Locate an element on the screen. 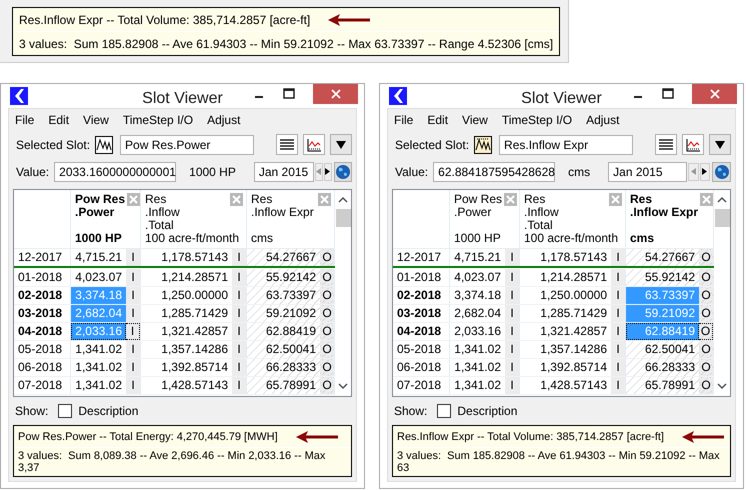 This screenshot has width=746, height=490. table-cell: 62.88419 is located at coordinates (283, 331).